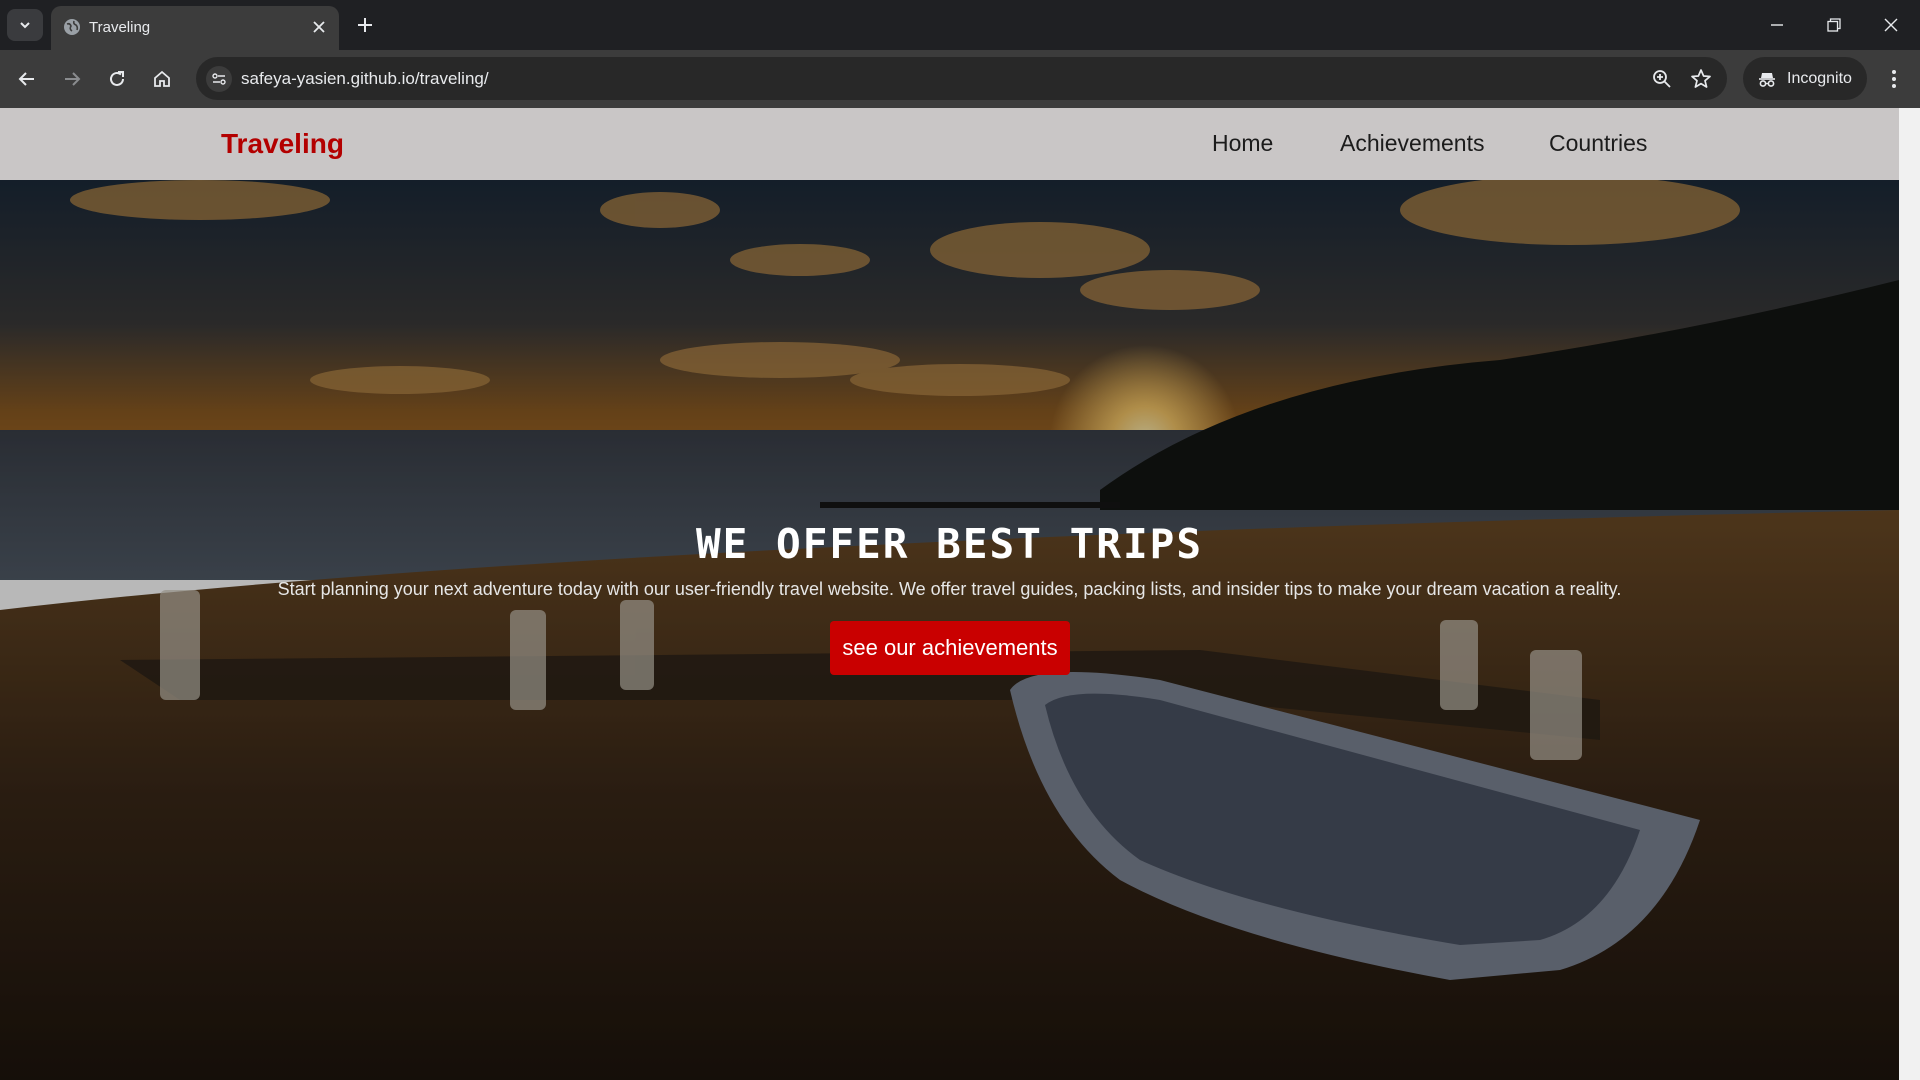 The image size is (1920, 1080). I want to click on forward-button, so click(72, 79).